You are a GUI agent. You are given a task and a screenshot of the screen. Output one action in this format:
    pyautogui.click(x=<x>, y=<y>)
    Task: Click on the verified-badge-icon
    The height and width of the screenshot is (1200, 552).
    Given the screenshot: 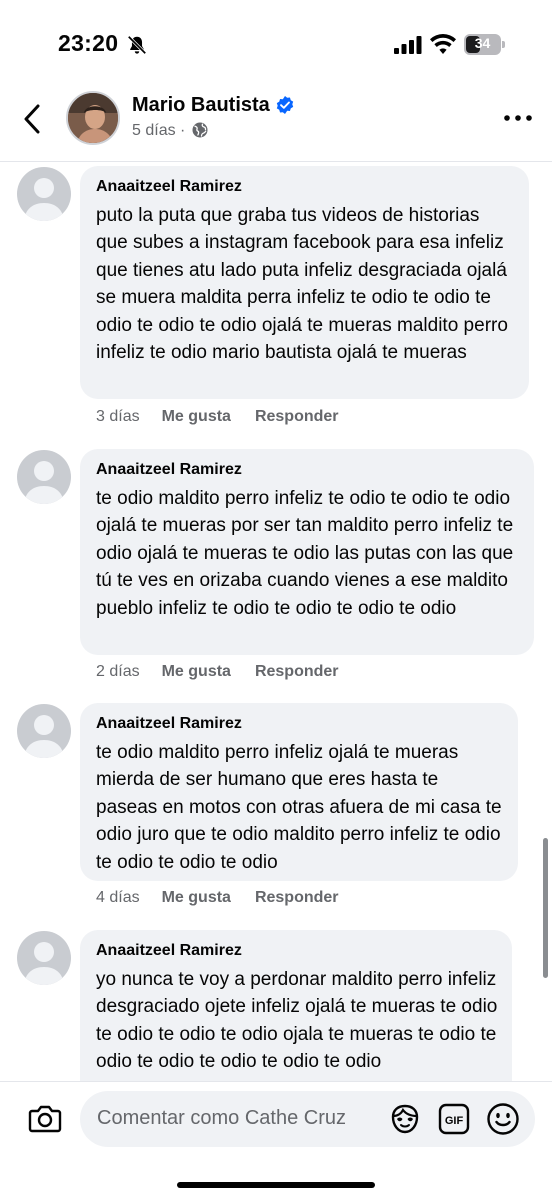 What is the action you would take?
    pyautogui.click(x=285, y=105)
    